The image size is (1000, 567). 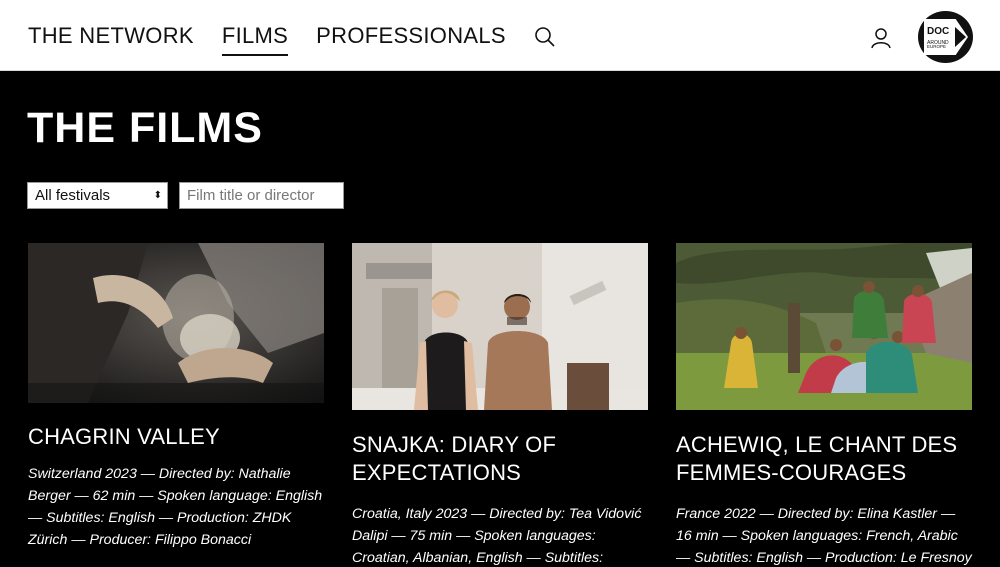 What do you see at coordinates (255, 39) in the screenshot?
I see `nav-films: FILMS` at bounding box center [255, 39].